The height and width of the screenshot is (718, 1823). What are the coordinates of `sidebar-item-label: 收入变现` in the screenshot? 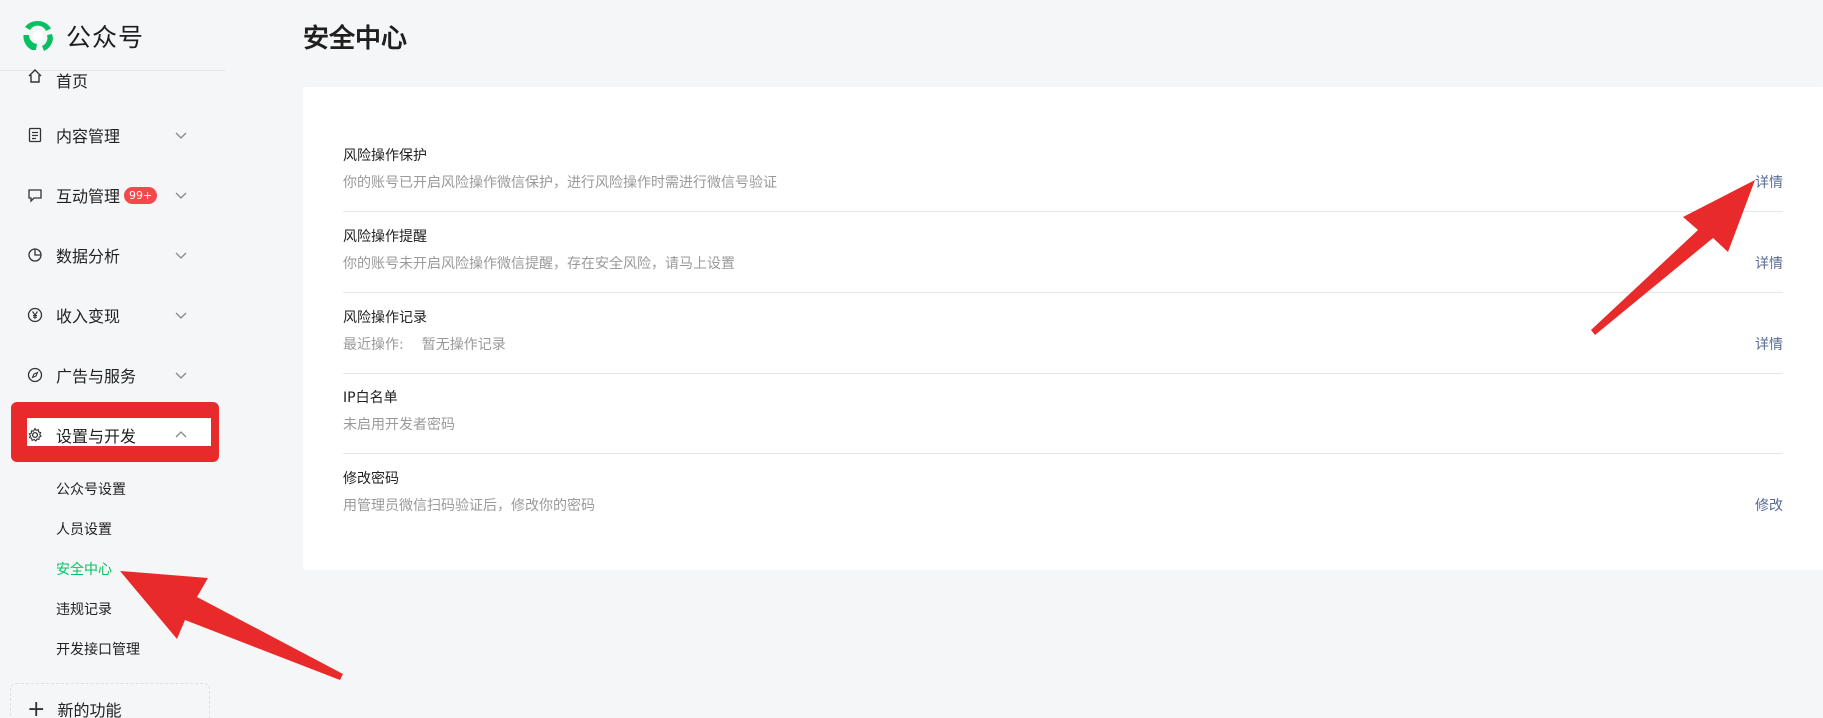 It's located at (88, 316).